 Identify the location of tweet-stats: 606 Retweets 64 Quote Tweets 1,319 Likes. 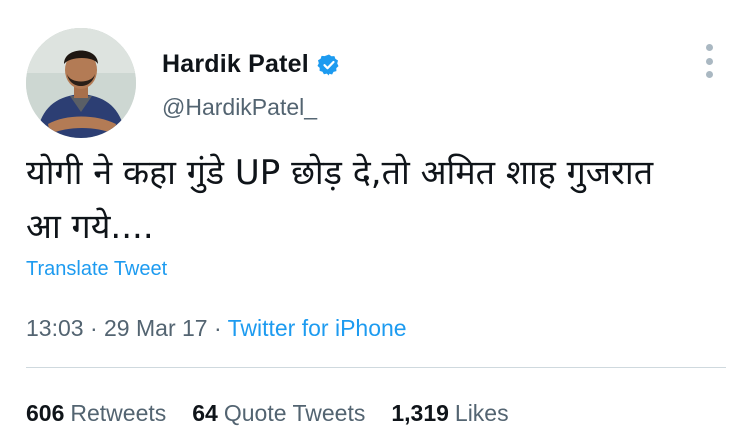
(267, 413).